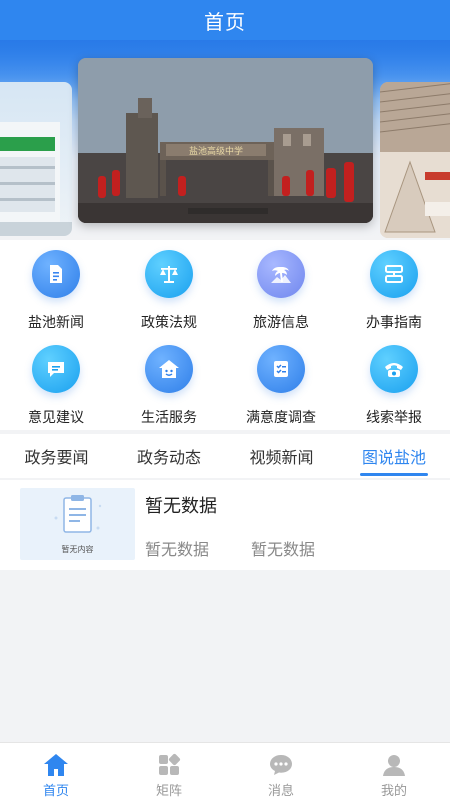  I want to click on tabbar-item-profile: 我的, so click(394, 771).